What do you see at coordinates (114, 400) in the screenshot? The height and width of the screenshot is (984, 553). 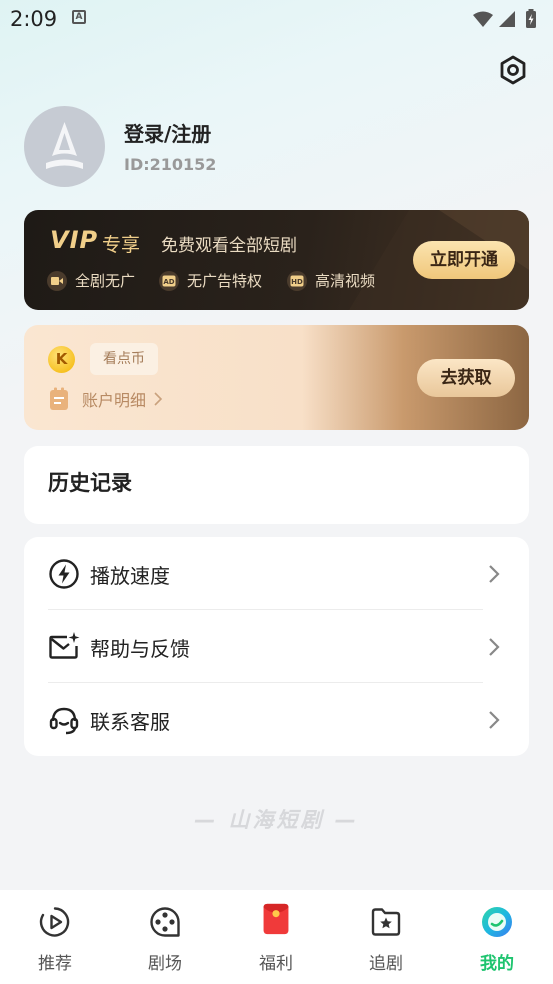 I see `account-detail-label: 账户明细` at bounding box center [114, 400].